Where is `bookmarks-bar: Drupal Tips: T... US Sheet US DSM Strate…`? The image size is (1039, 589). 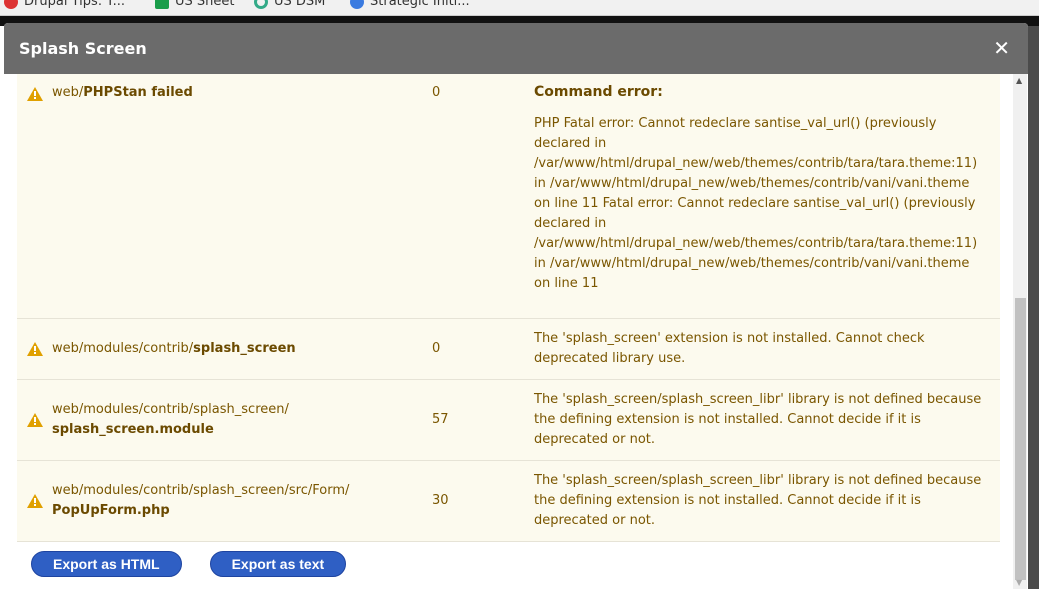 bookmarks-bar: Drupal Tips: T... US Sheet US DSM Strate… is located at coordinates (519, 8).